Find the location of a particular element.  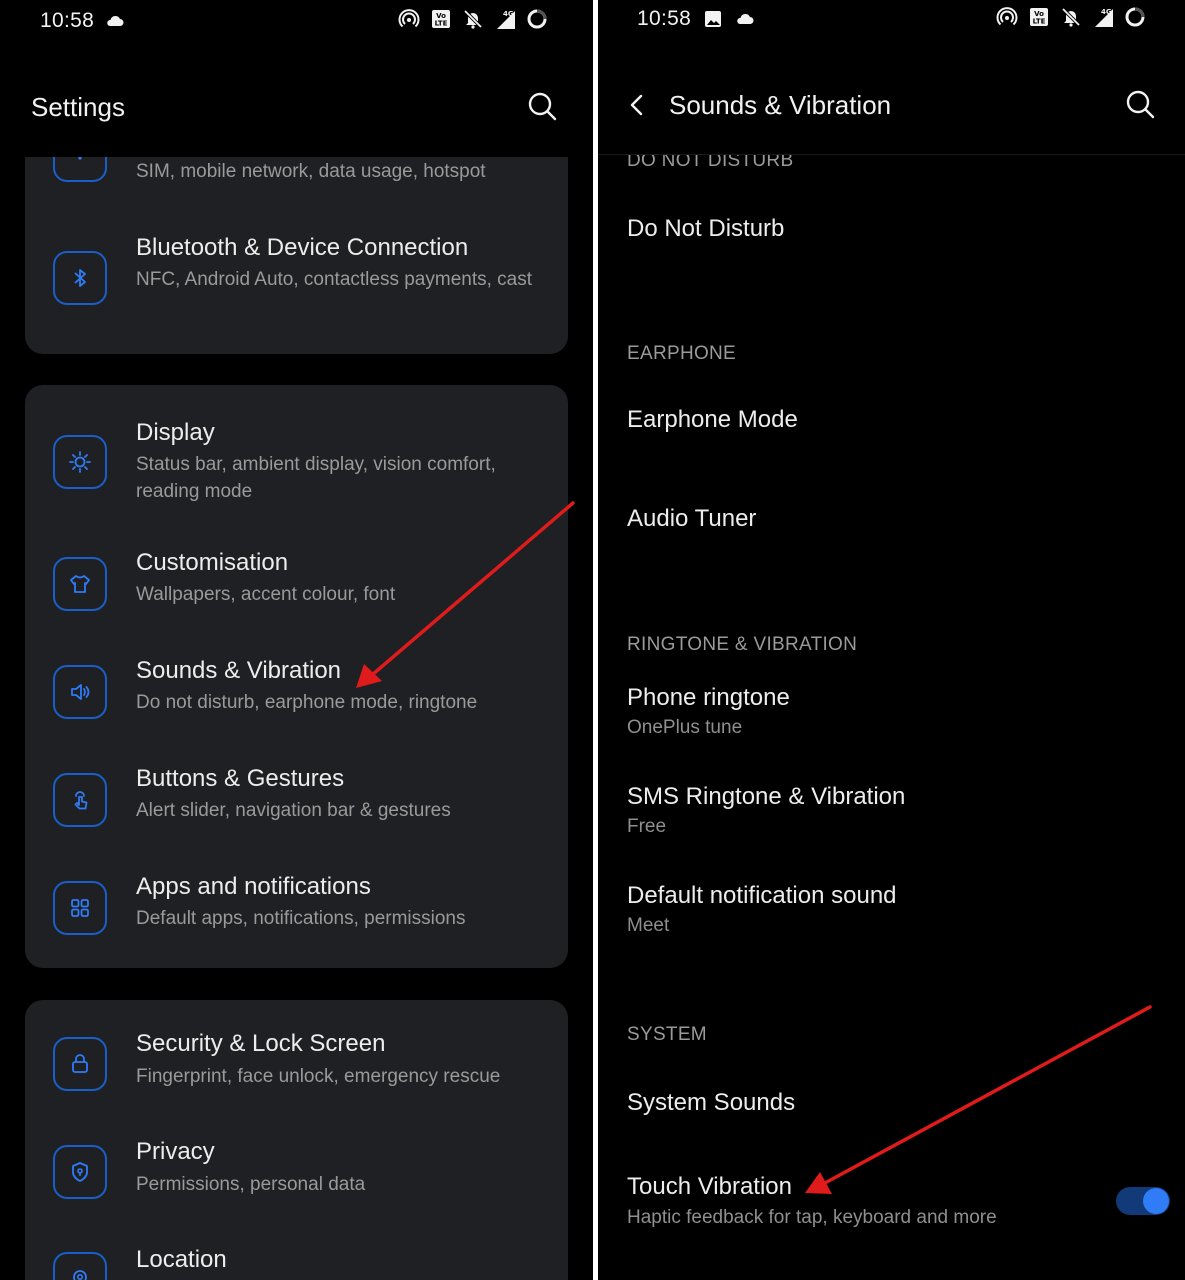

tshirt-icon is located at coordinates (80, 584).